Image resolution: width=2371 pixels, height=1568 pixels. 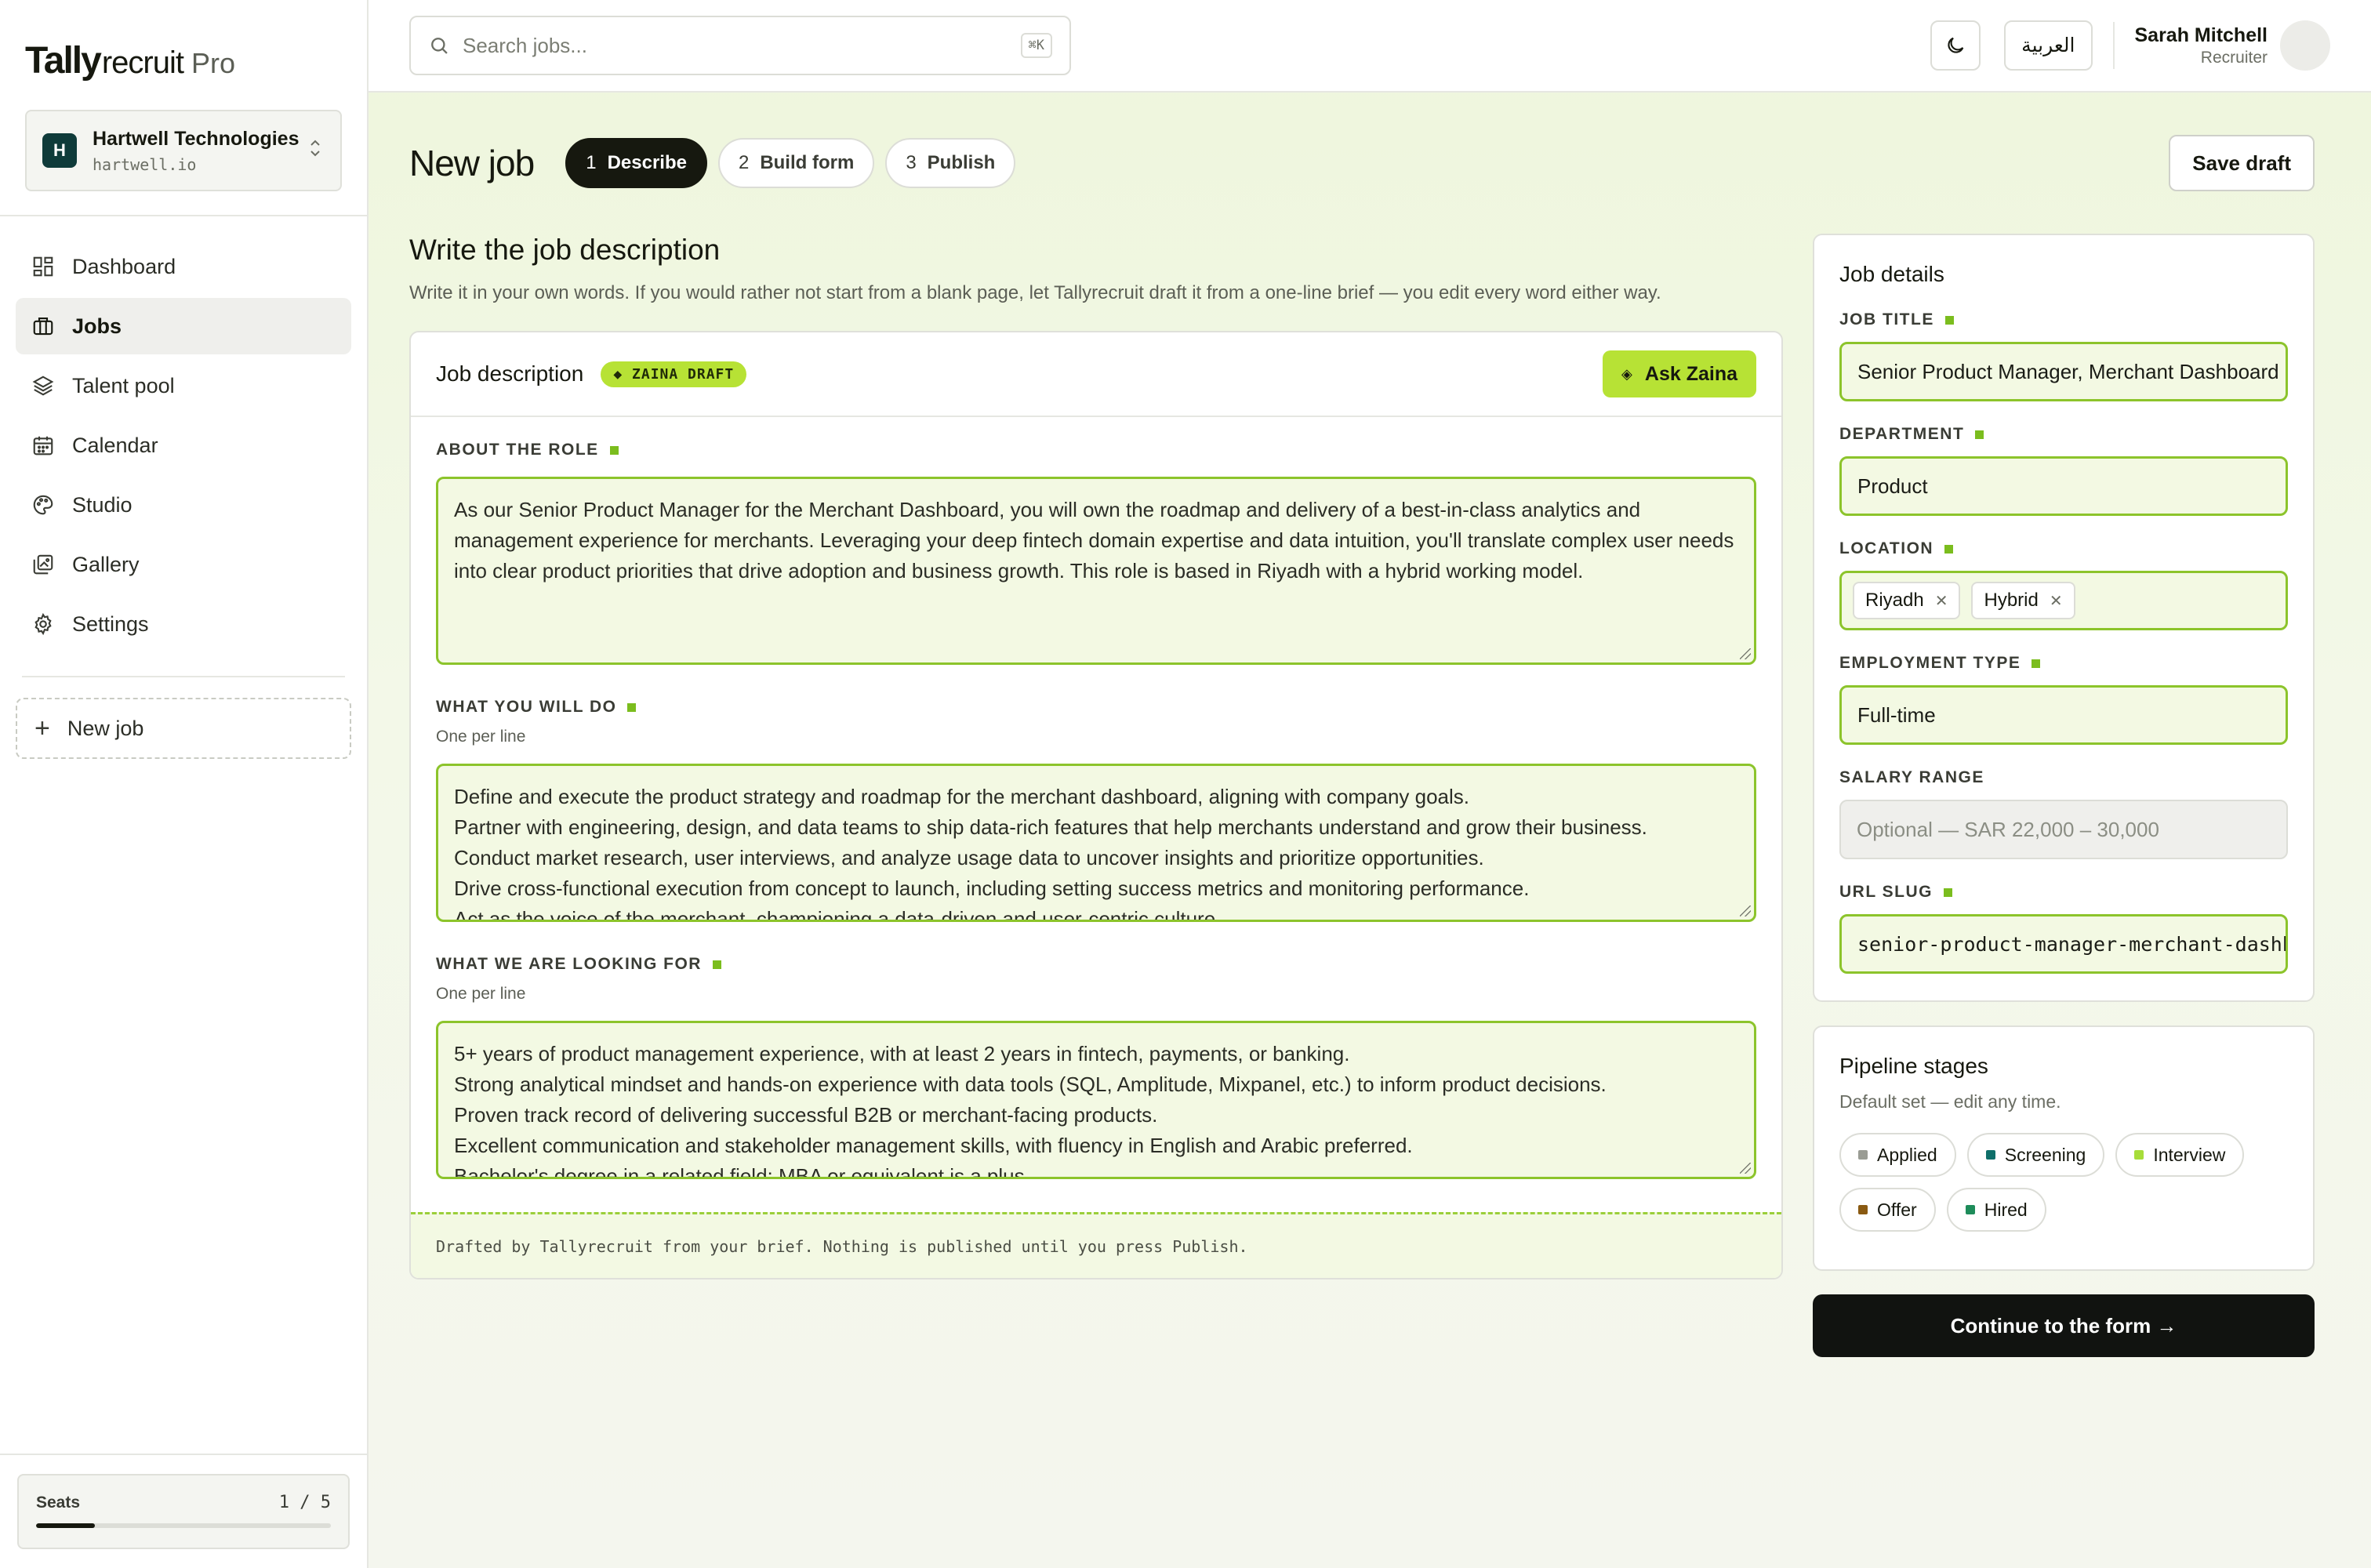 I want to click on sidebar-item-settings: Settings, so click(x=183, y=624).